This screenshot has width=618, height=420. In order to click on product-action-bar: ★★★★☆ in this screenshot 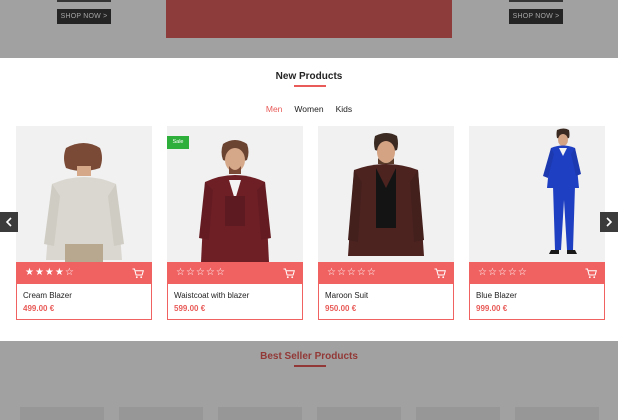, I will do `click(84, 273)`.